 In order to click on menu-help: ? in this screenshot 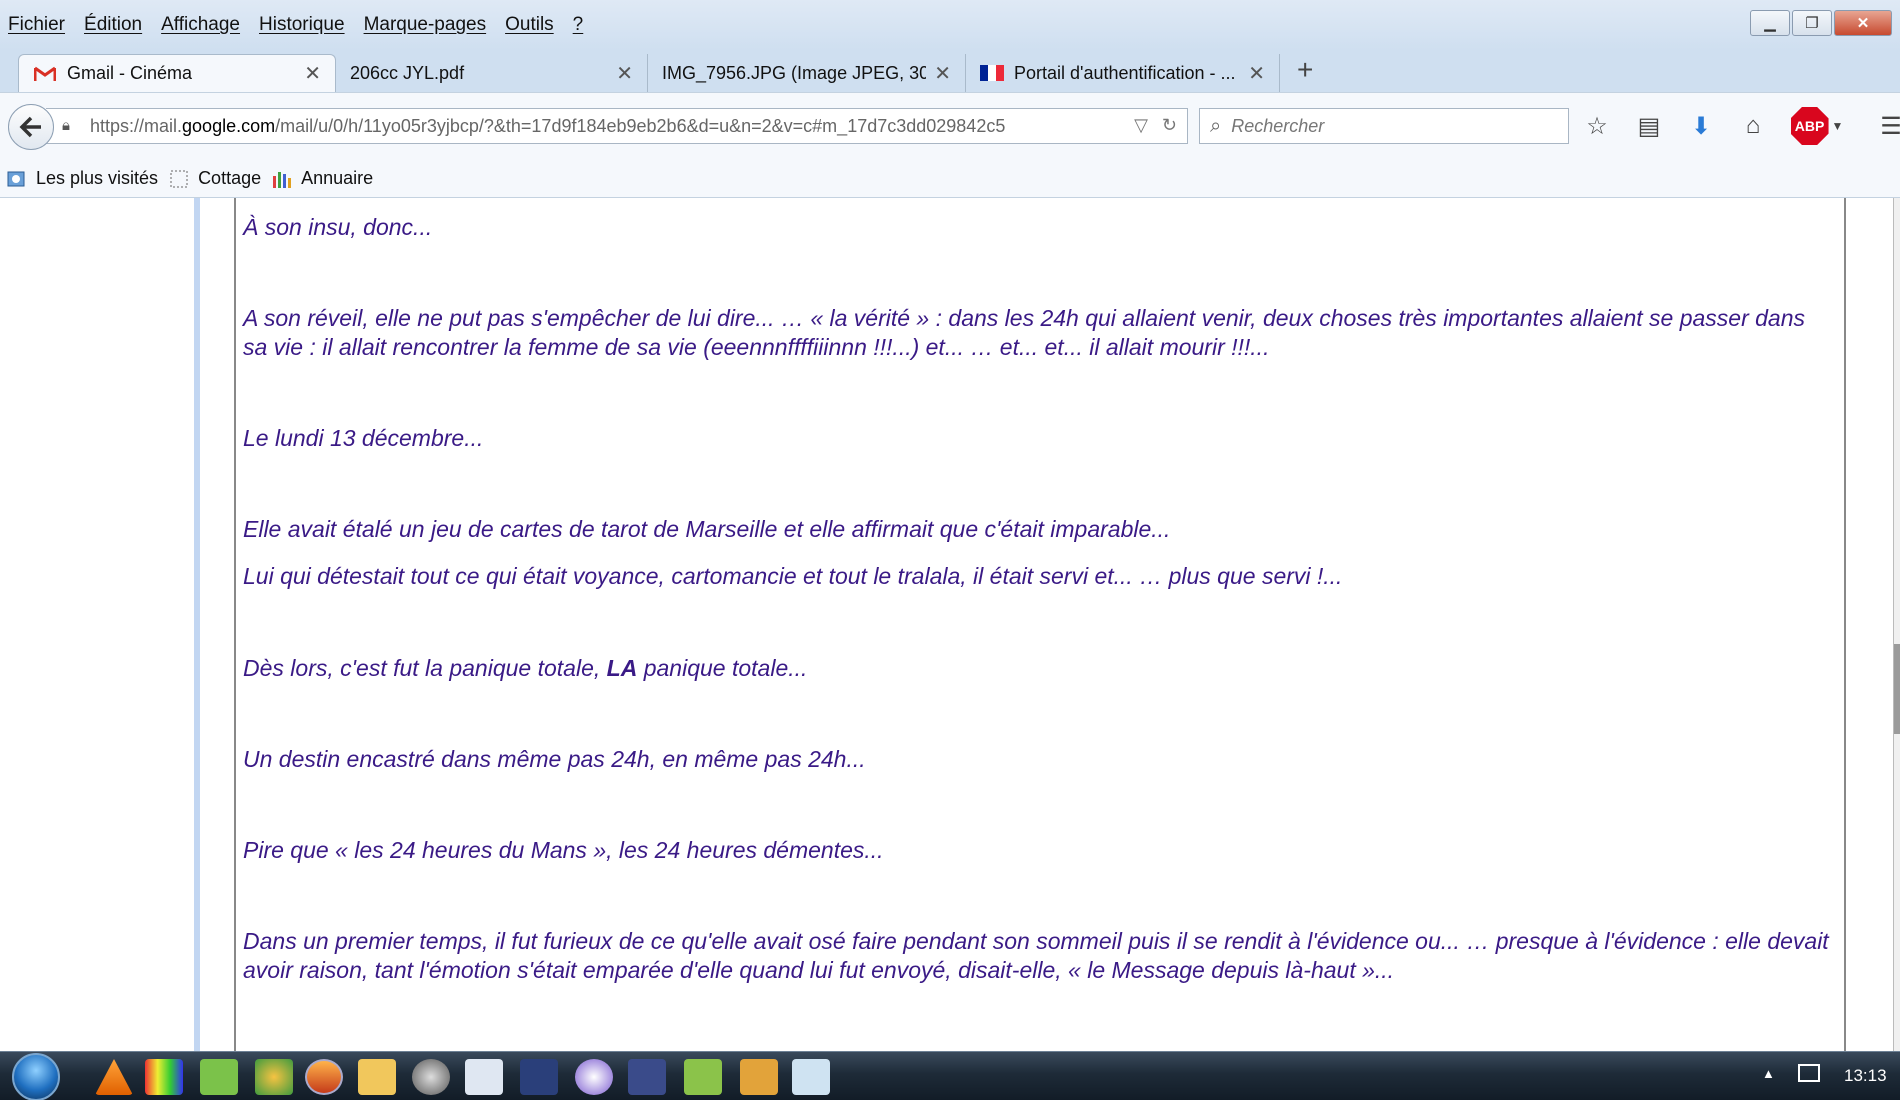, I will do `click(578, 25)`.